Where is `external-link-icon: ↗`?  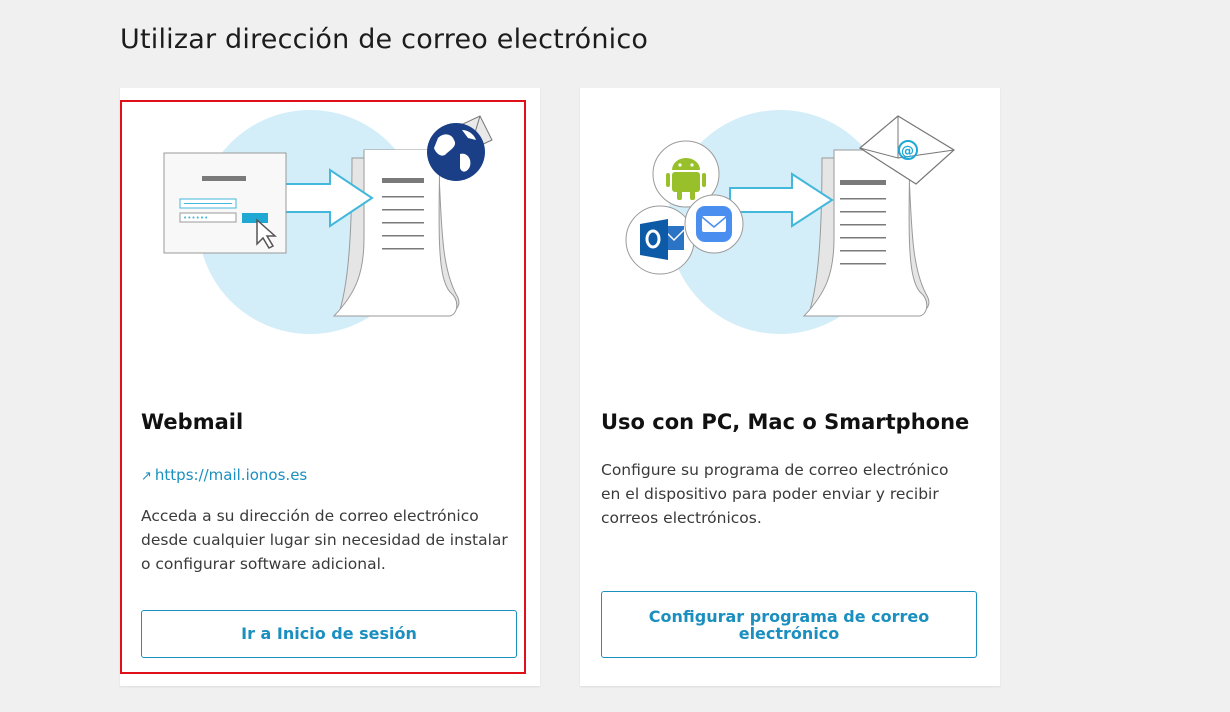
external-link-icon: ↗ is located at coordinates (146, 476).